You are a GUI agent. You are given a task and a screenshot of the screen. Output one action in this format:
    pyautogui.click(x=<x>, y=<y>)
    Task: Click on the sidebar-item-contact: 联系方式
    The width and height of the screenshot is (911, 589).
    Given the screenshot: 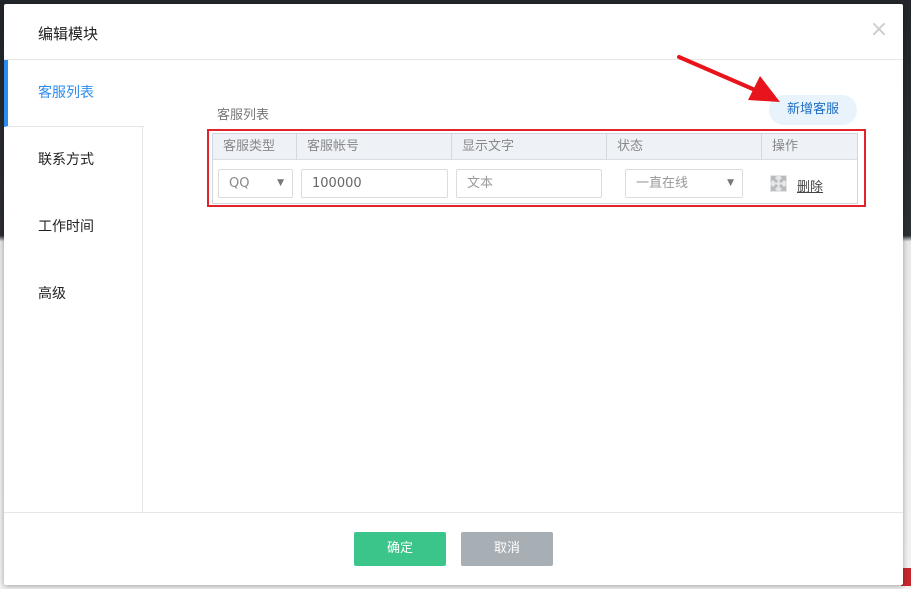 What is the action you would take?
    pyautogui.click(x=73, y=160)
    